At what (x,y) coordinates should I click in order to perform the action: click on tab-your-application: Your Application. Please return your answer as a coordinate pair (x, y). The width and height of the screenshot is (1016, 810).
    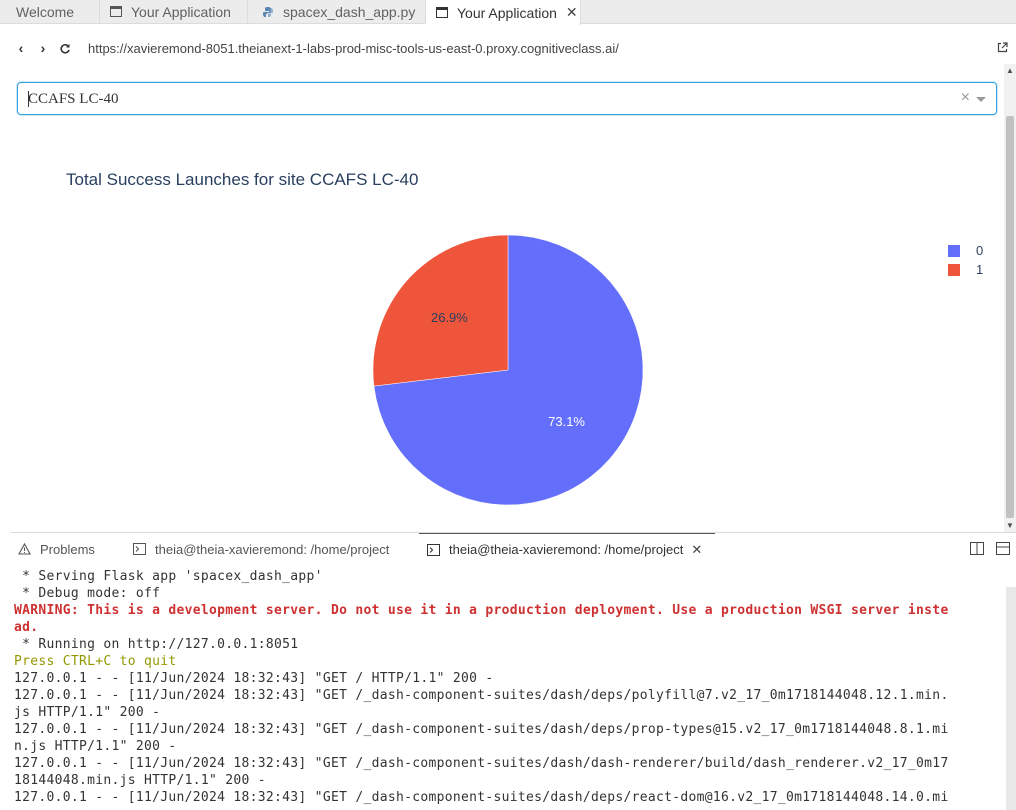
    Looking at the image, I should click on (174, 11).